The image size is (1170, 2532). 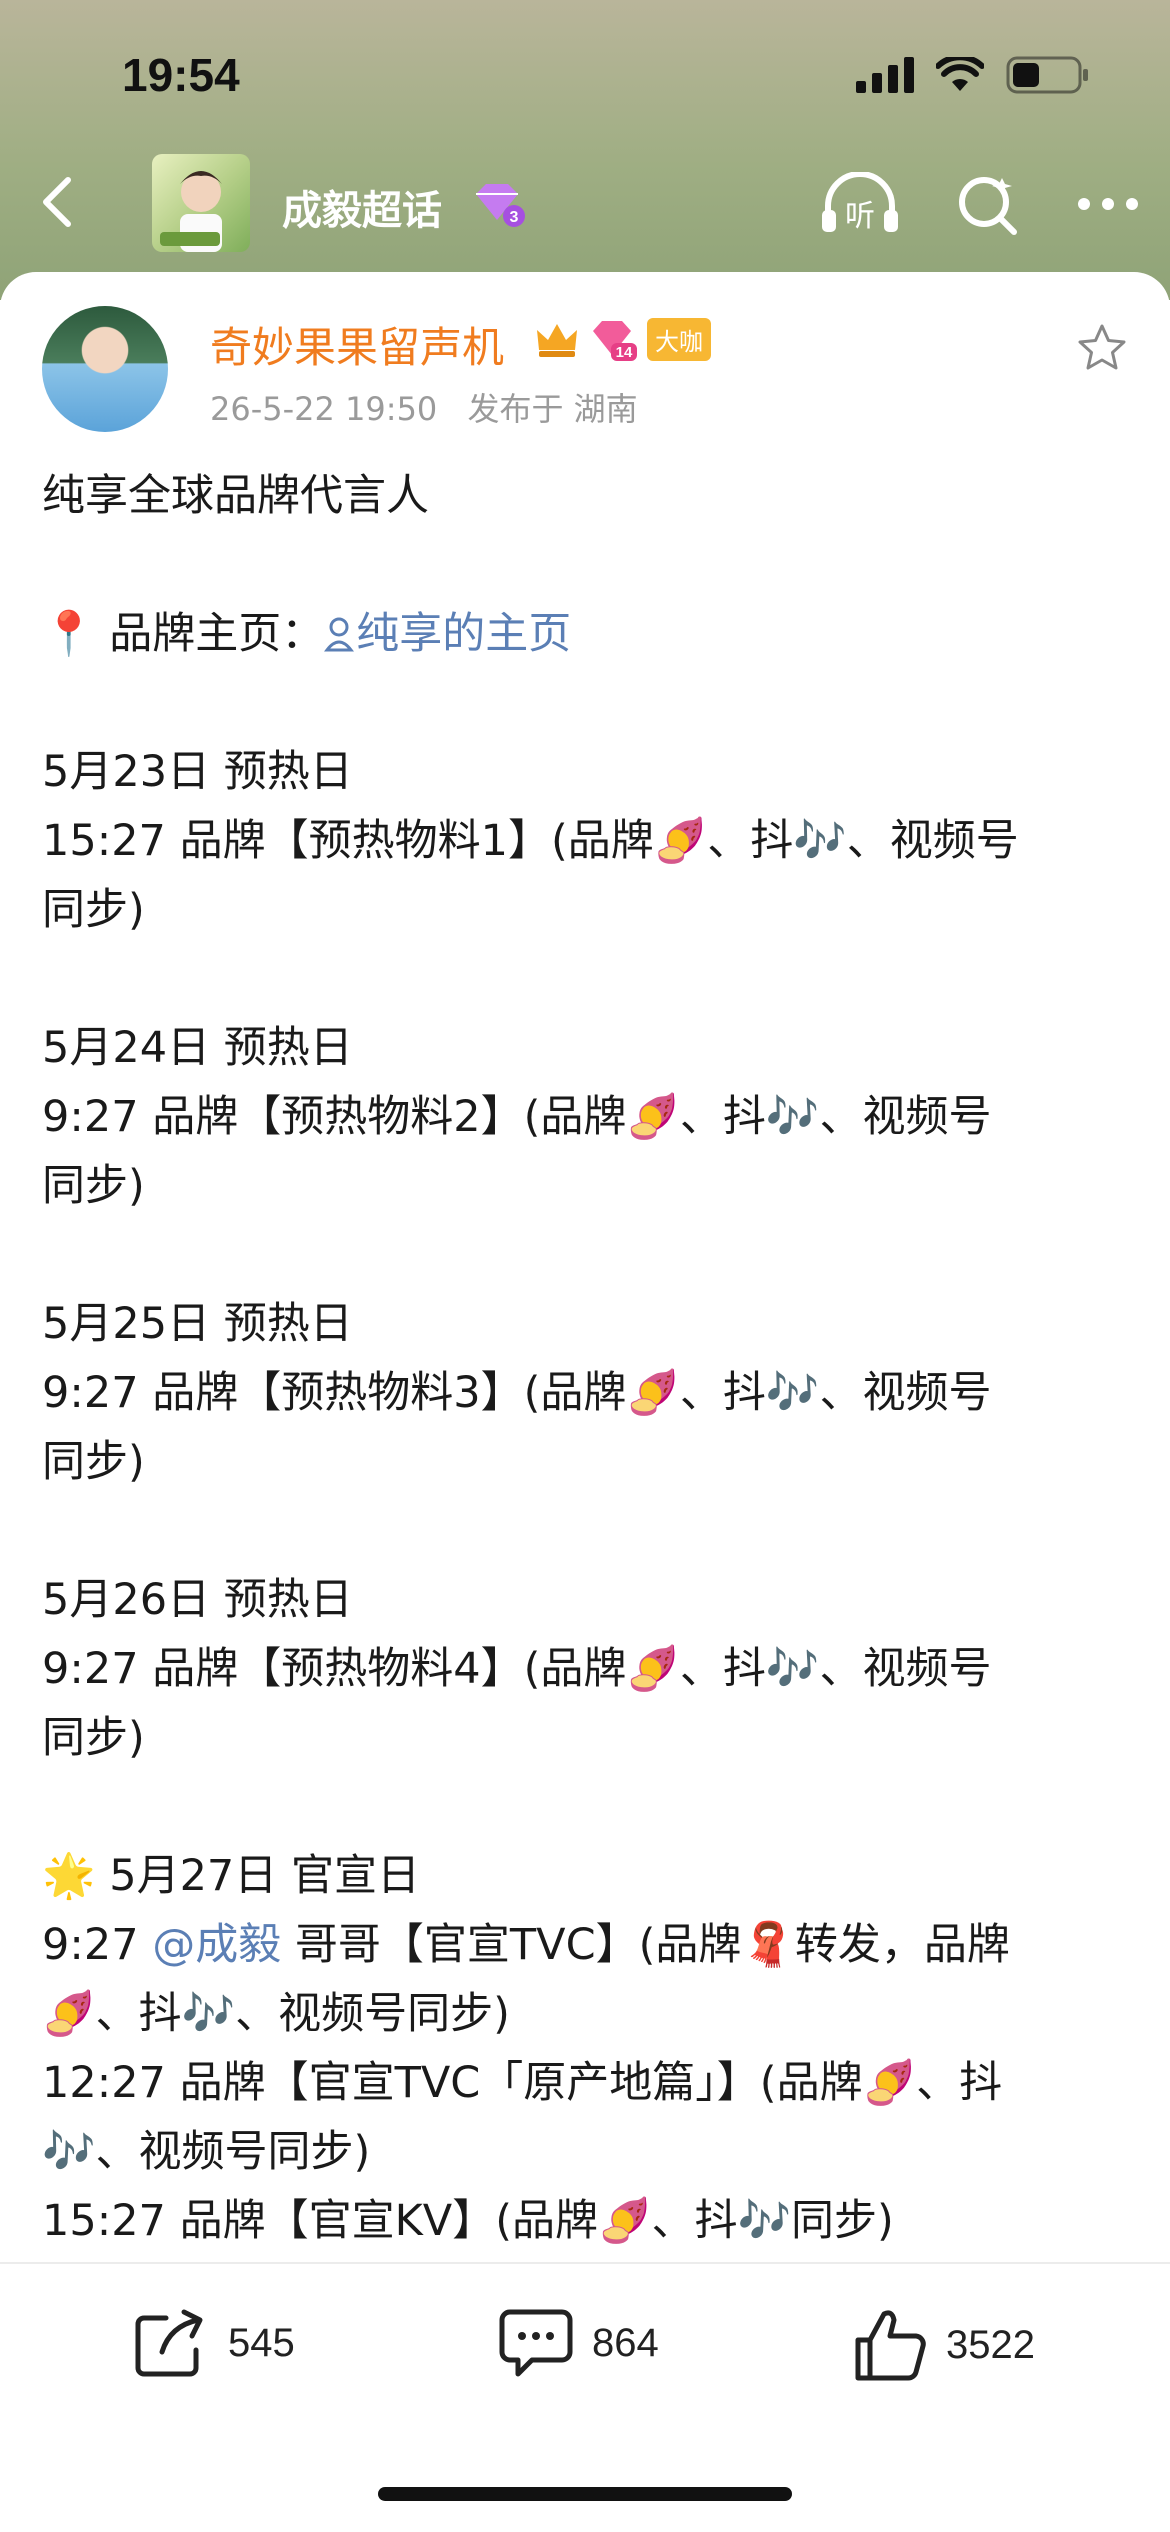 I want to click on diamond-level-icon: 14, so click(x=615, y=340).